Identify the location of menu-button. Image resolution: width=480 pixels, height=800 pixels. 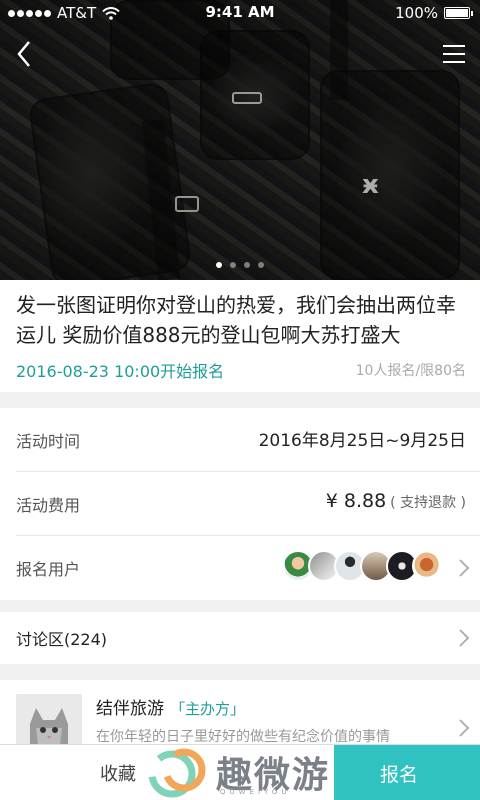
(454, 54).